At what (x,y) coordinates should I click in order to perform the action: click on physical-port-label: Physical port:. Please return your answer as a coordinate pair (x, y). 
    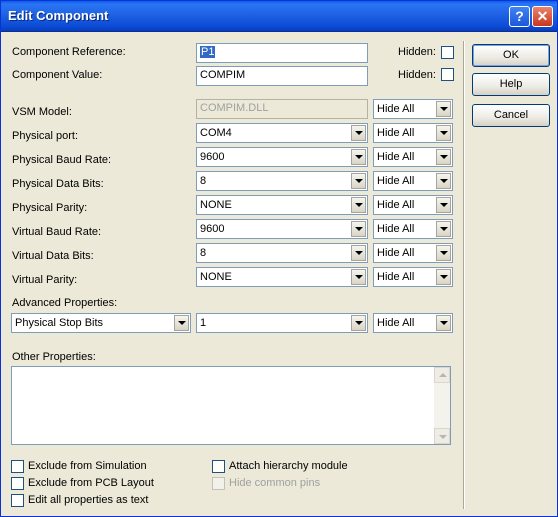
    Looking at the image, I should click on (45, 136).